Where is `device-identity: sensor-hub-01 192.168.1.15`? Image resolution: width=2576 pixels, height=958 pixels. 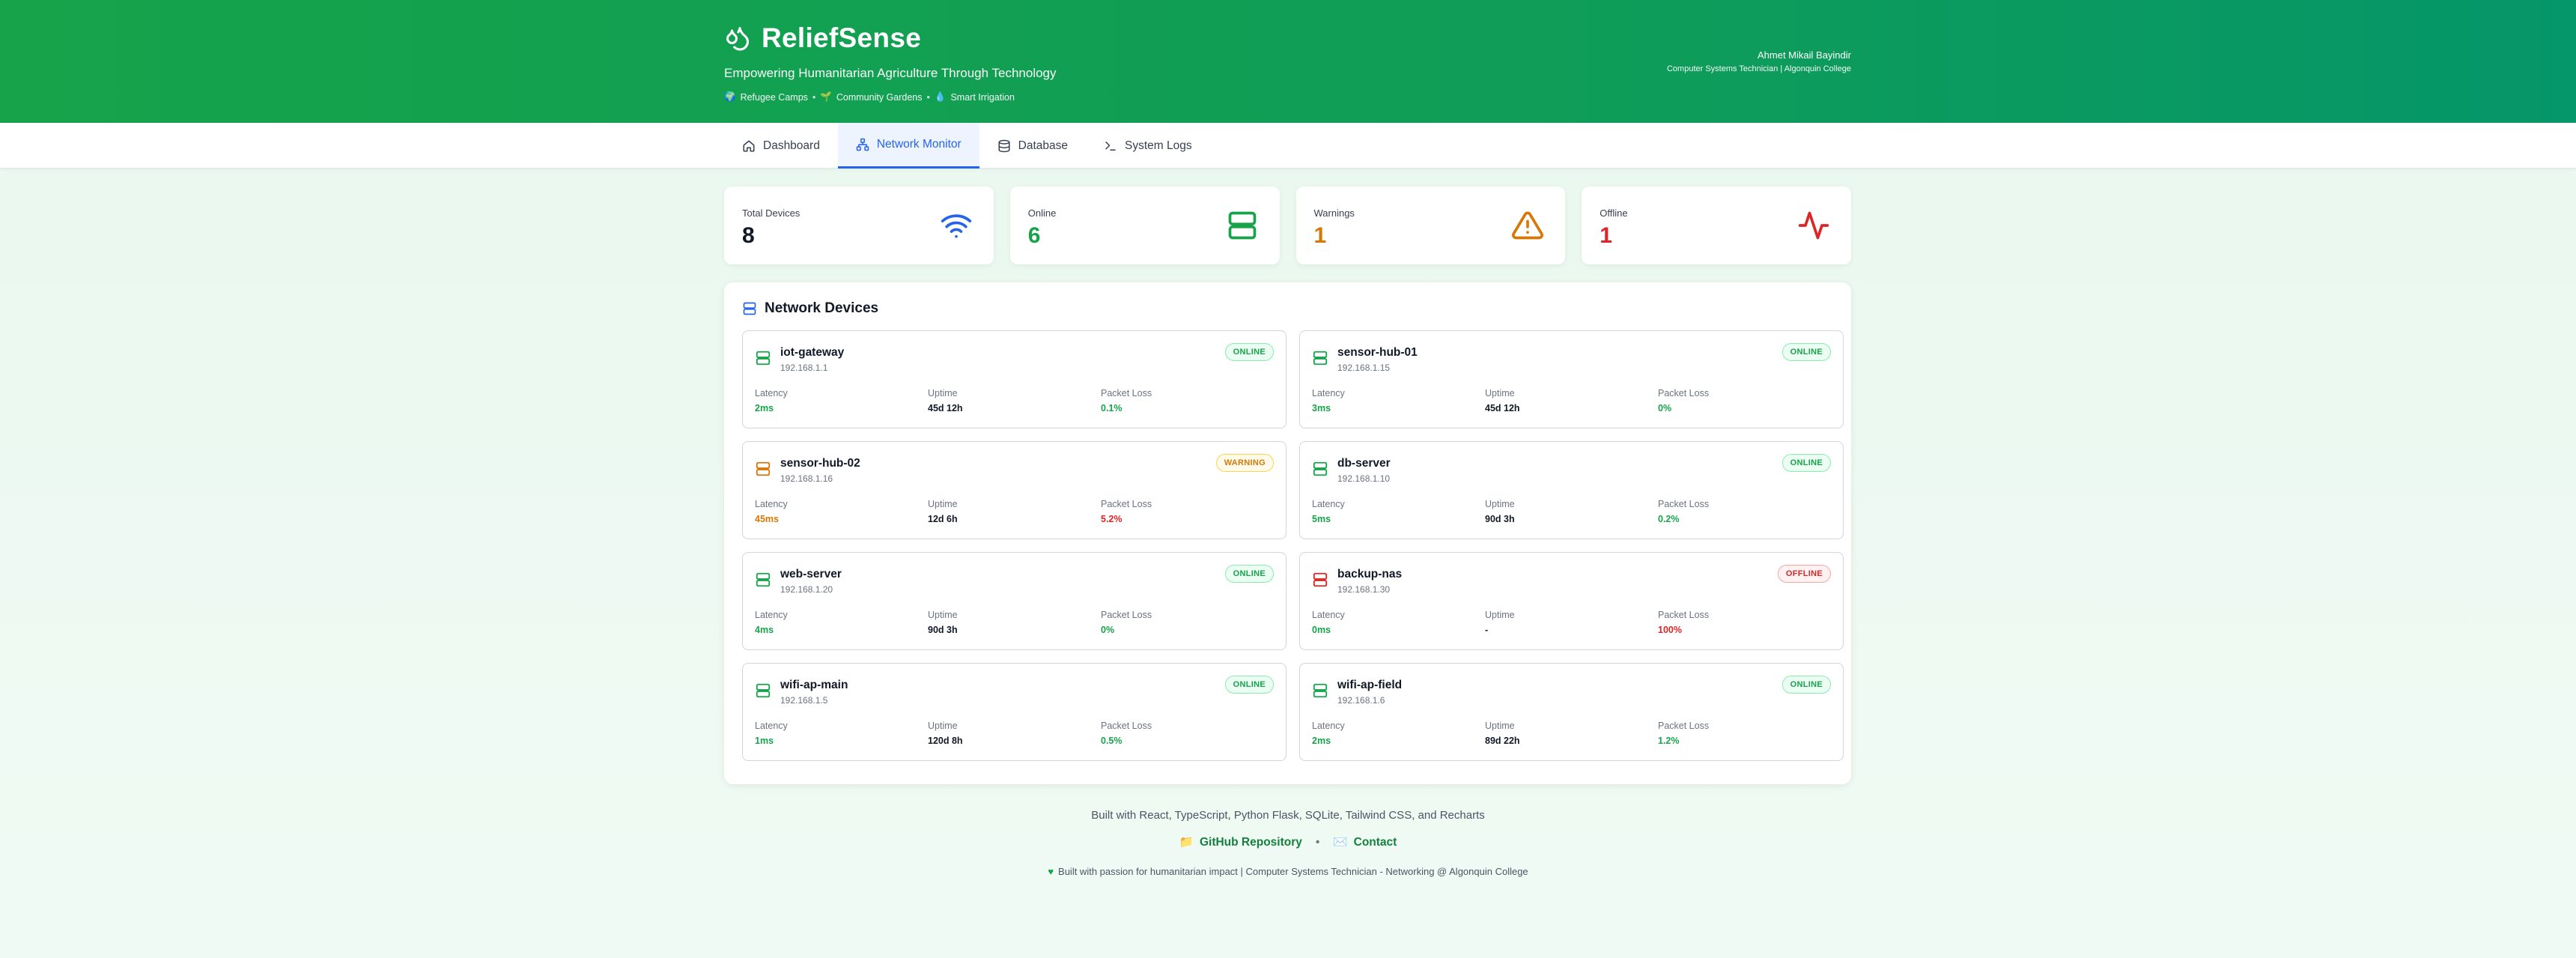
device-identity: sensor-hub-01 192.168.1.15 is located at coordinates (1377, 359).